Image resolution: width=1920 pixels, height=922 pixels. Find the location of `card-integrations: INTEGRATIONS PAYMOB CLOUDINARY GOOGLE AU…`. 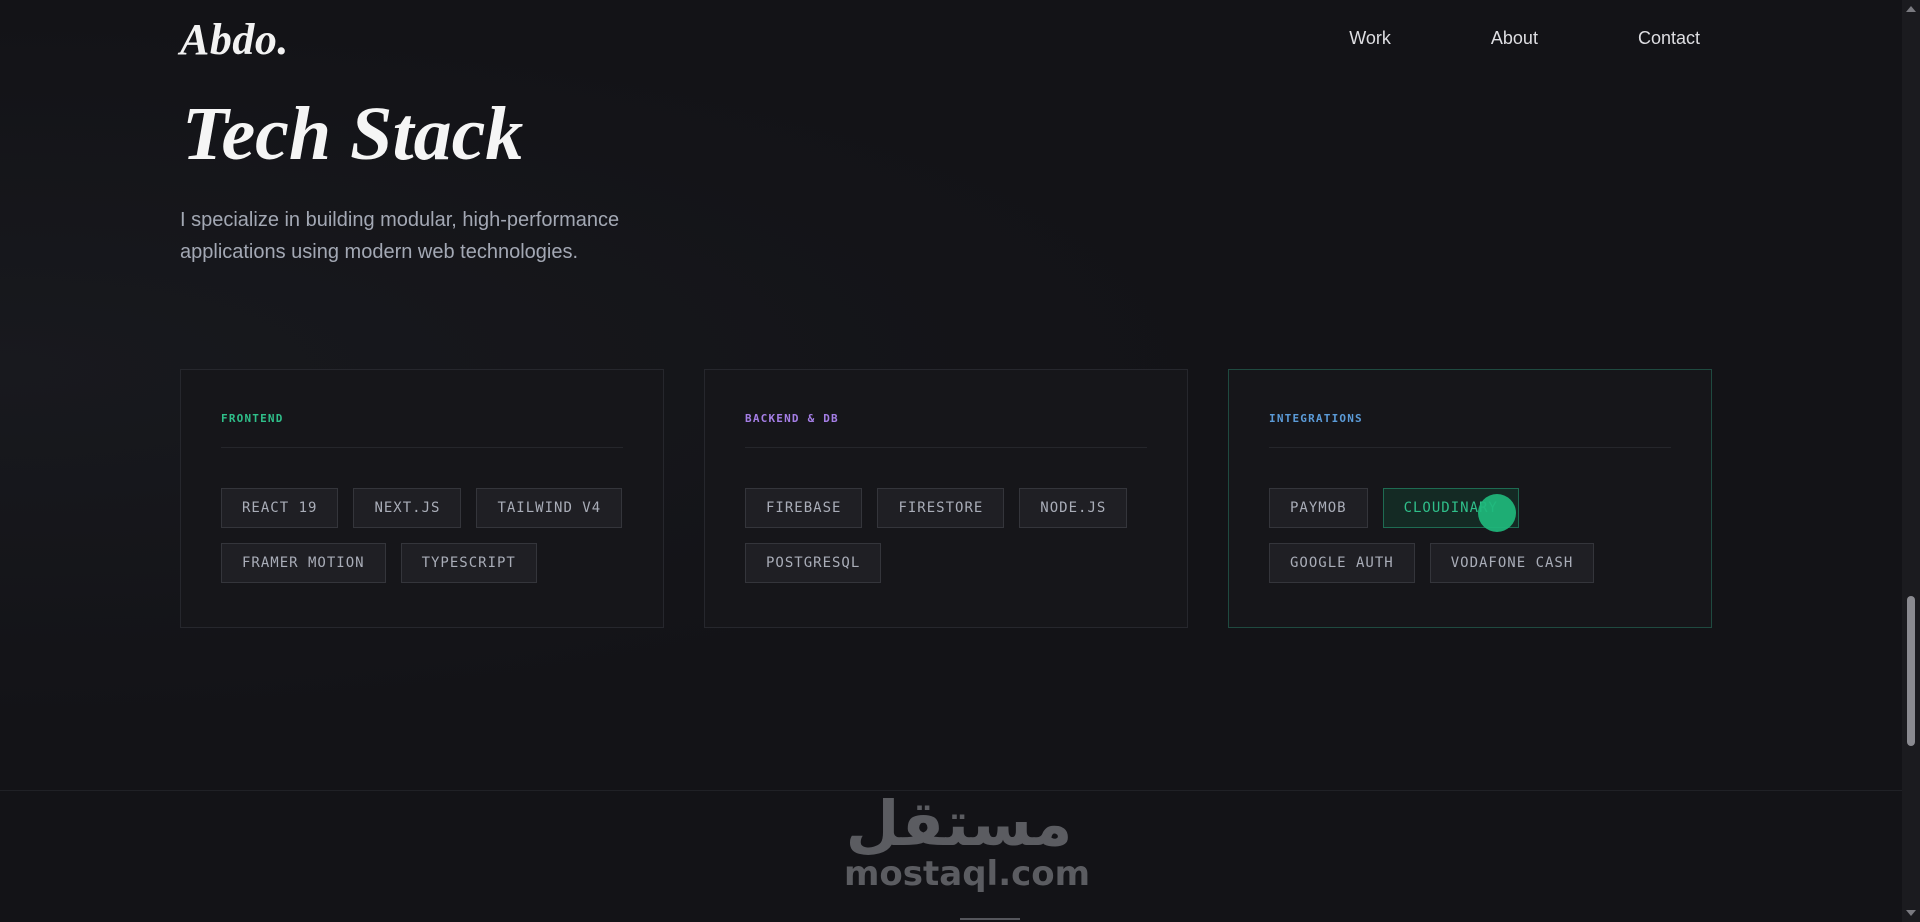

card-integrations: INTEGRATIONS PAYMOB CLOUDINARY GOOGLE AU… is located at coordinates (1470, 498).